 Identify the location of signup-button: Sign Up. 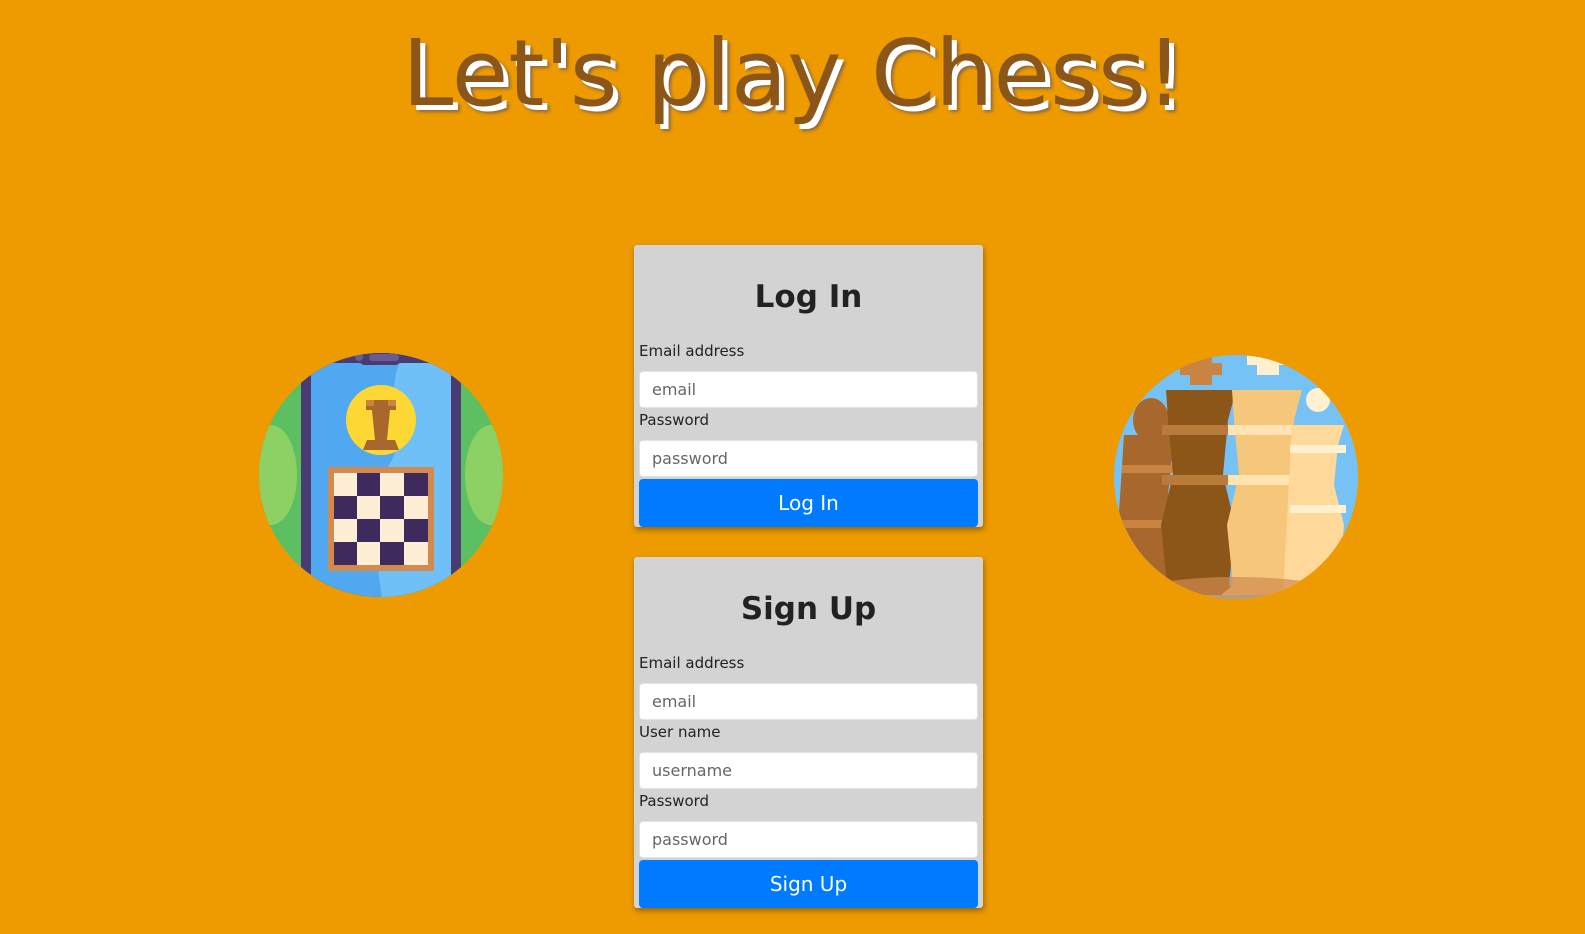
(808, 884).